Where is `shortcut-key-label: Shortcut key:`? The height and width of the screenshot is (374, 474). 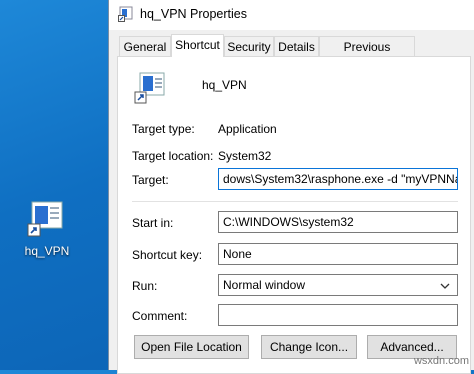 shortcut-key-label: Shortcut key: is located at coordinates (167, 255).